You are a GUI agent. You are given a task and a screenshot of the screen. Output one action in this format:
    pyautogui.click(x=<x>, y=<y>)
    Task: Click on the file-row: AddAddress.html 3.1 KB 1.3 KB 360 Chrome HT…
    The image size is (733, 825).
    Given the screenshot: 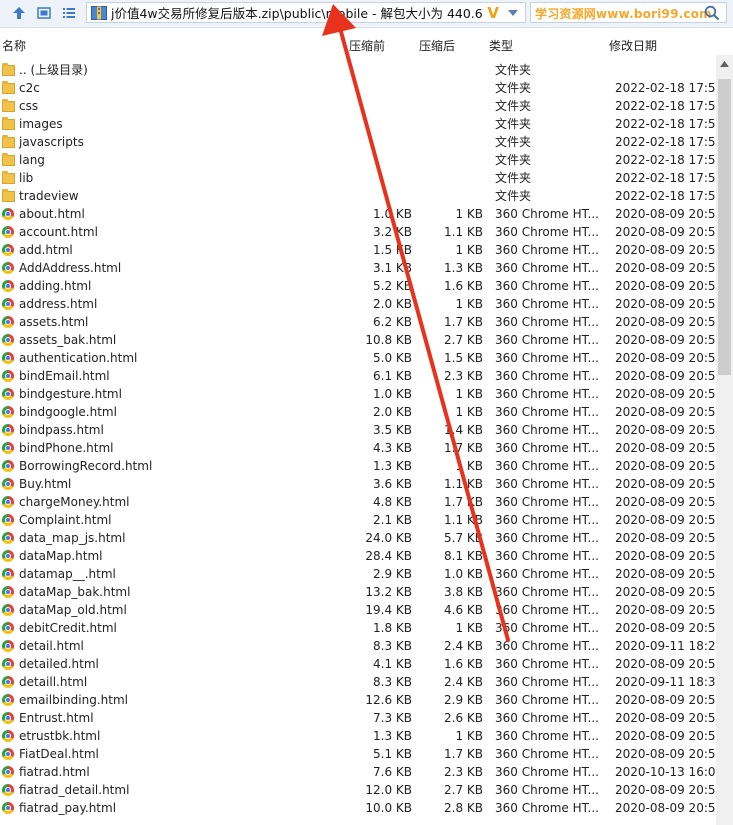 What is the action you would take?
    pyautogui.click(x=361, y=268)
    